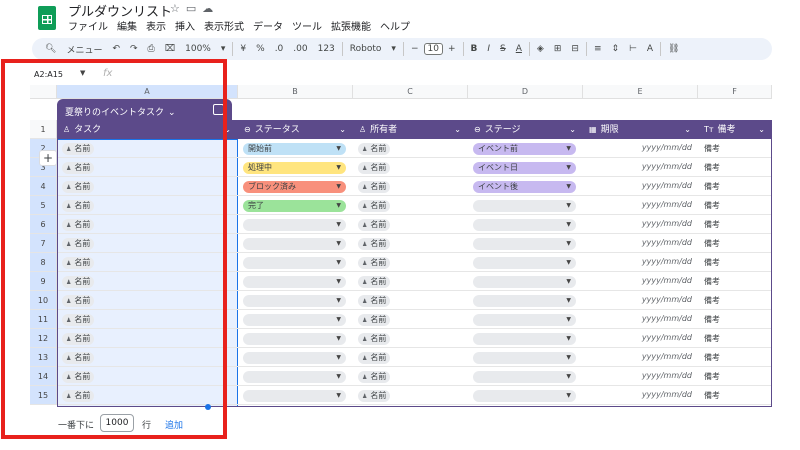  I want to click on percent-button: %, so click(260, 49).